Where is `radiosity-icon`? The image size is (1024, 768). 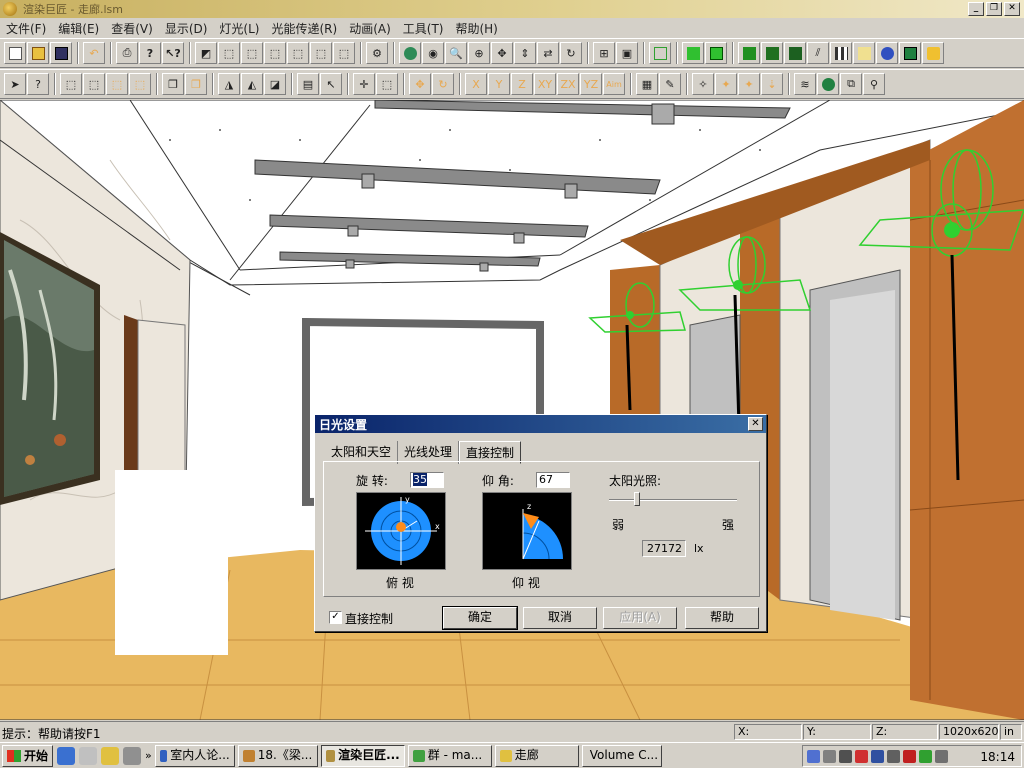
radiosity-icon is located at coordinates (828, 84).